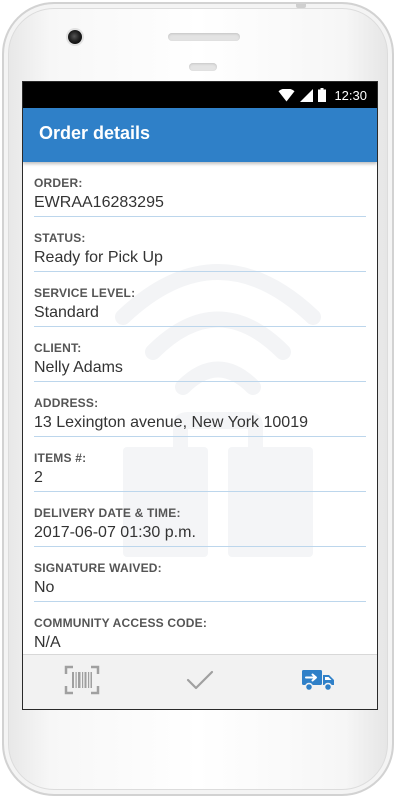 The width and height of the screenshot is (400, 800). I want to click on field-label: ADDRESS:, so click(66, 403).